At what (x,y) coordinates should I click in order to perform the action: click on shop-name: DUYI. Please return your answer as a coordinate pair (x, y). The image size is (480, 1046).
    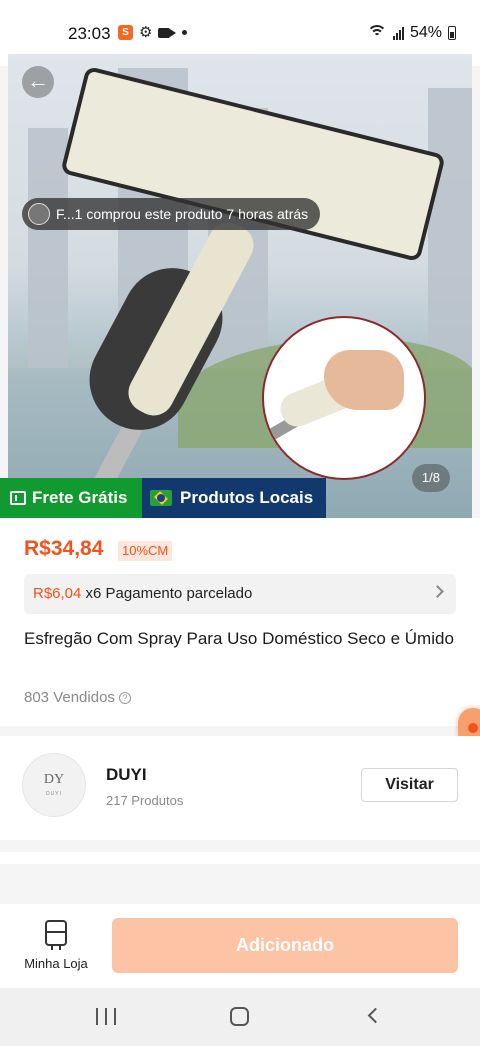
    Looking at the image, I should click on (126, 774).